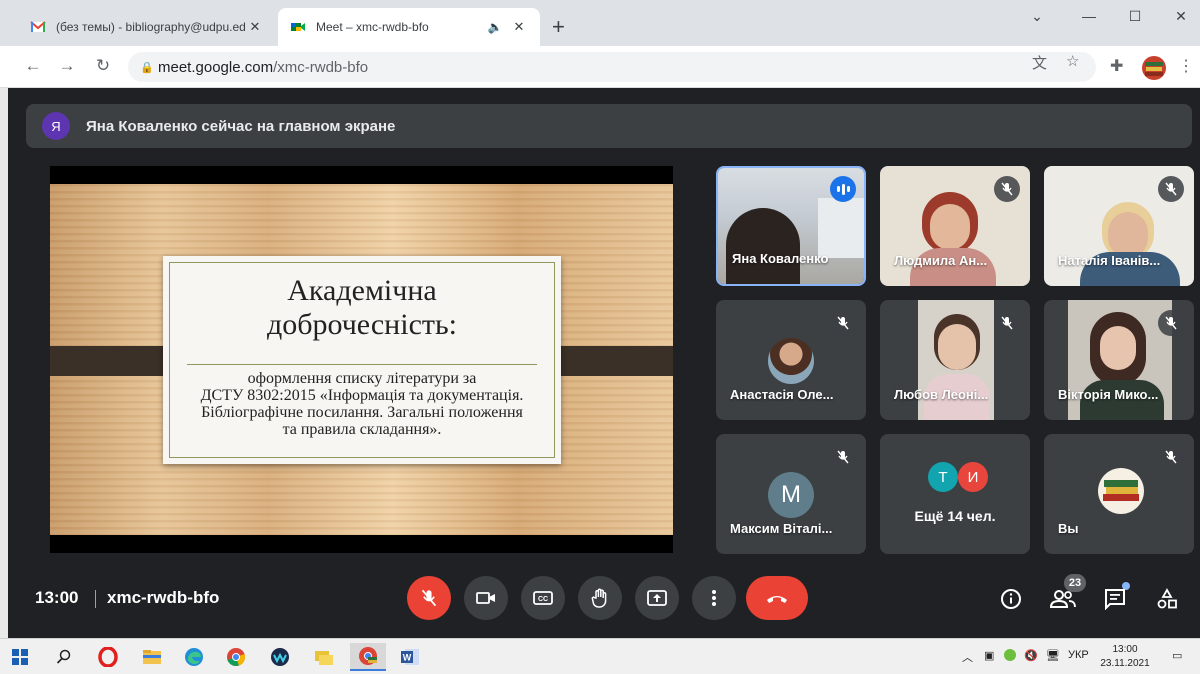  What do you see at coordinates (1135, 16) in the screenshot?
I see `maximize-button: ☐` at bounding box center [1135, 16].